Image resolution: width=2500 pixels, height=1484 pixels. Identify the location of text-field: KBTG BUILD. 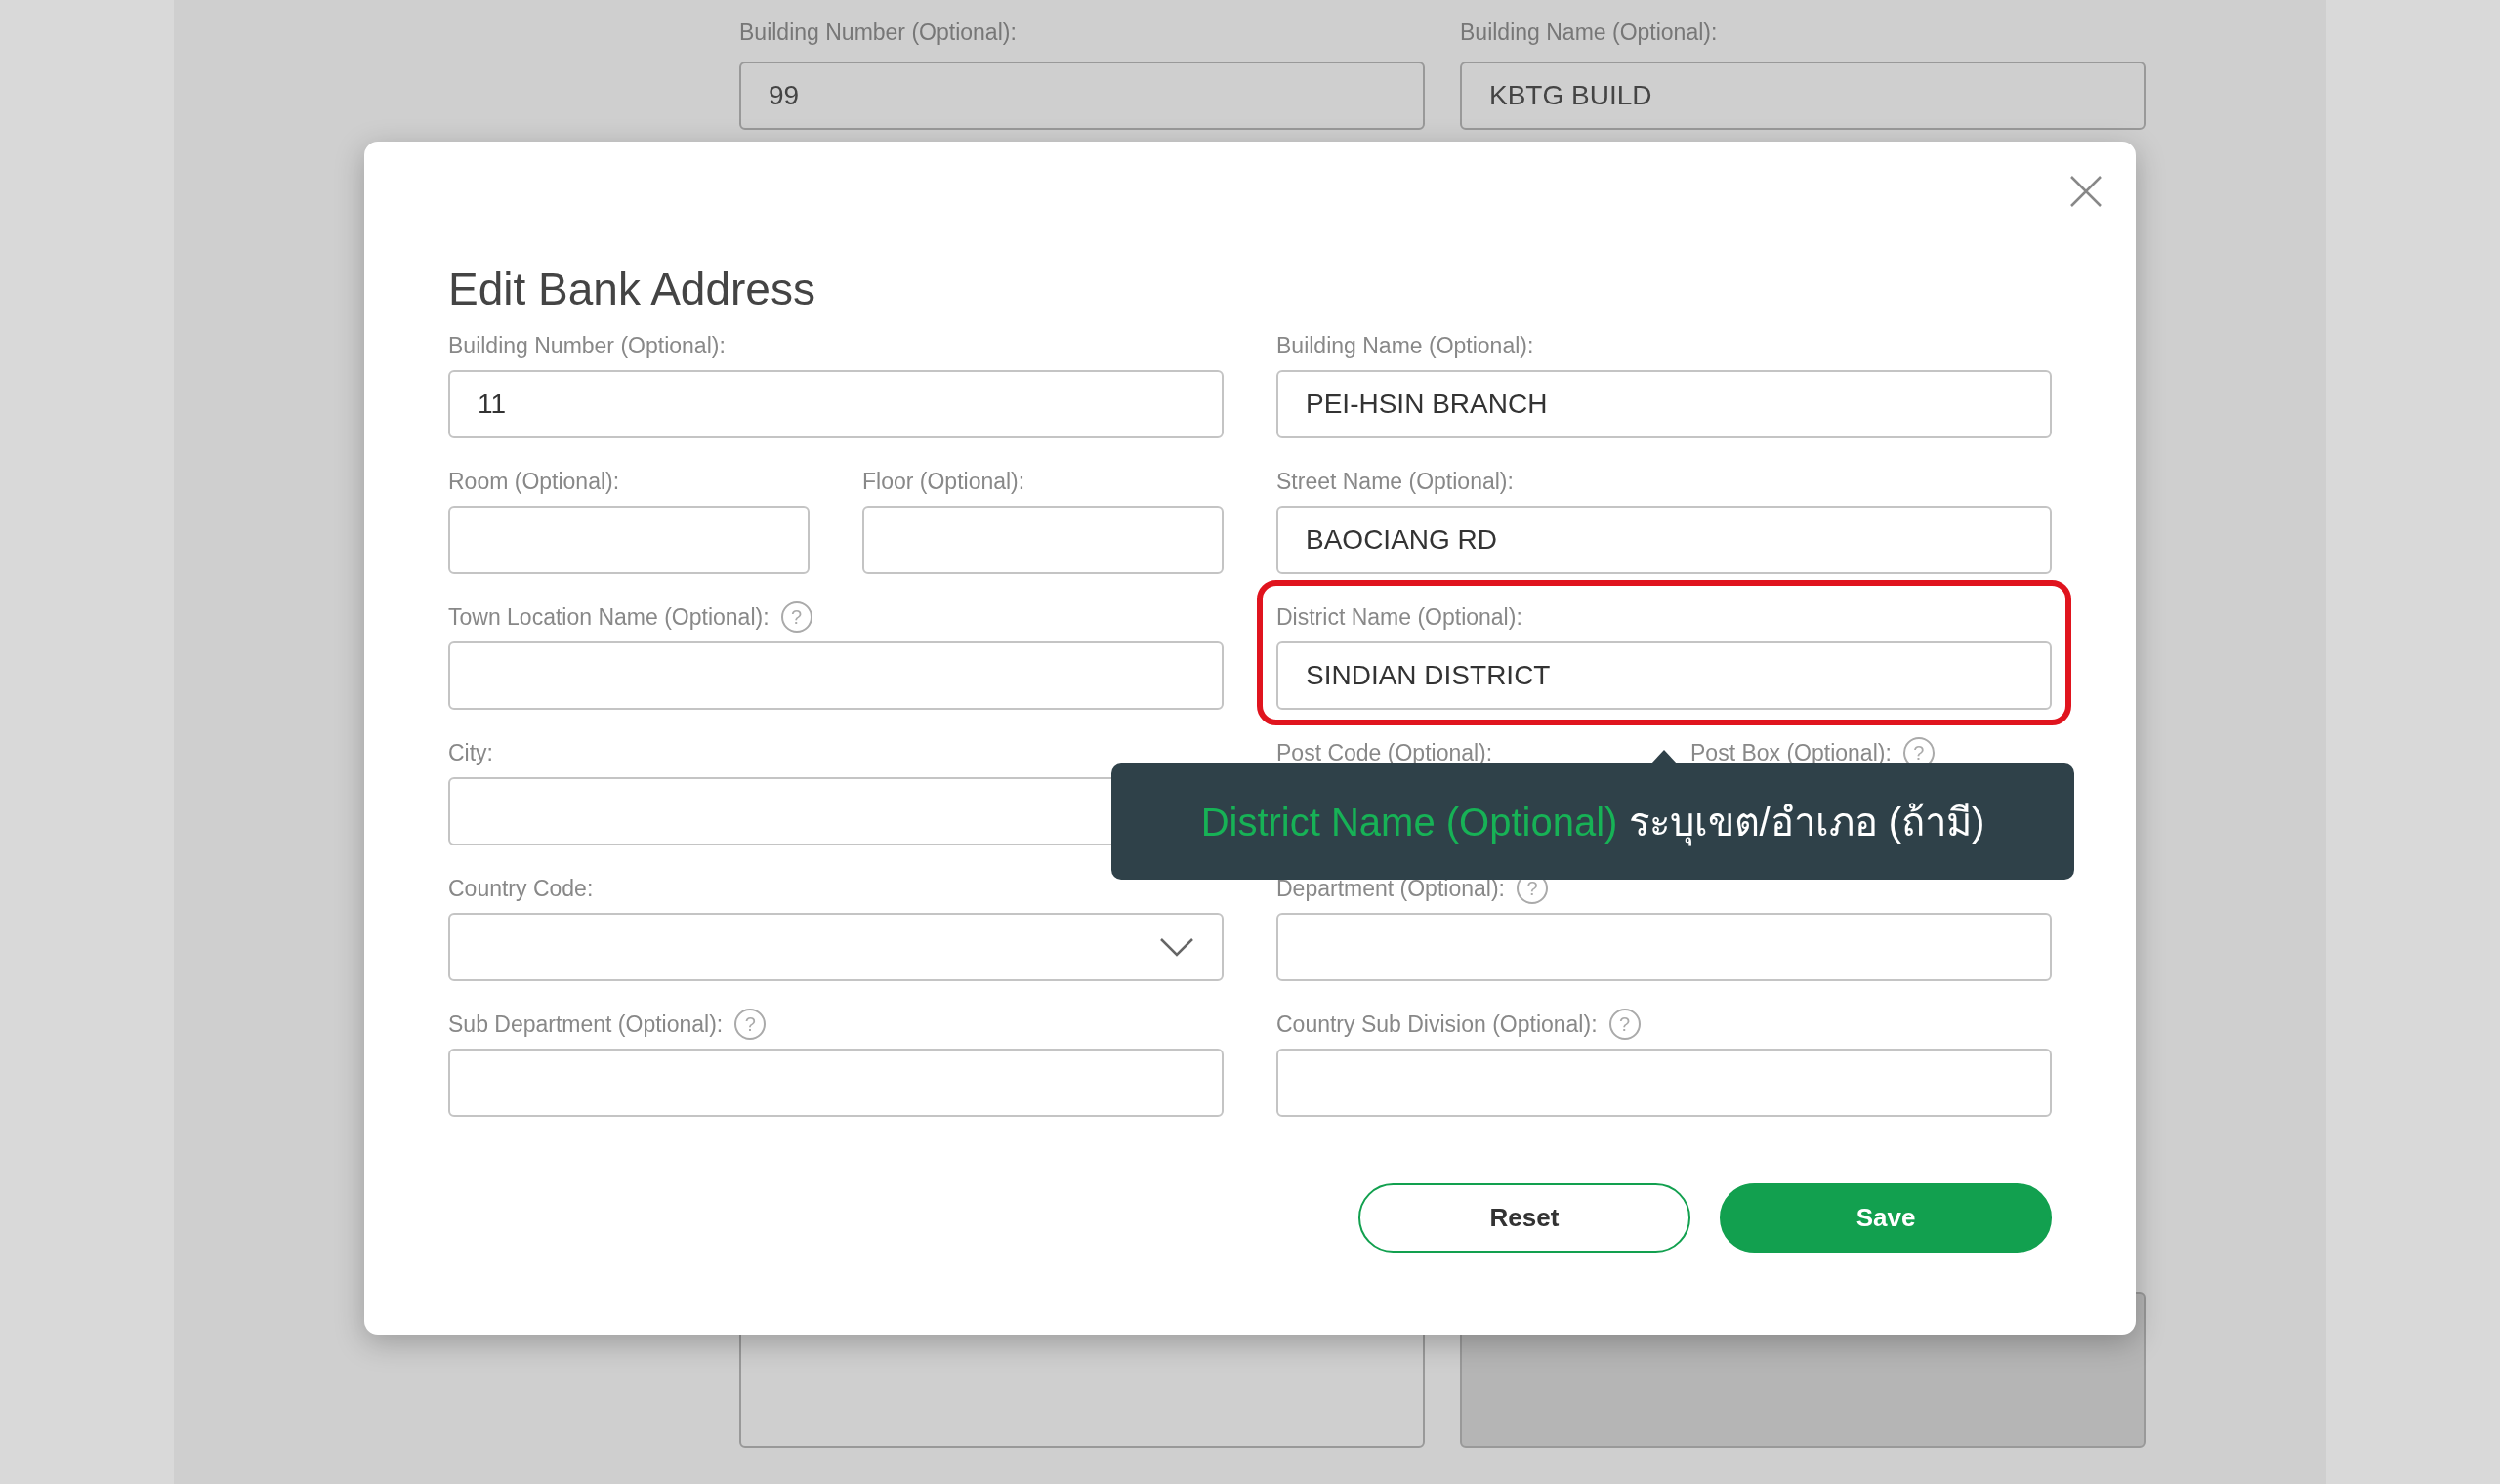
(1803, 96).